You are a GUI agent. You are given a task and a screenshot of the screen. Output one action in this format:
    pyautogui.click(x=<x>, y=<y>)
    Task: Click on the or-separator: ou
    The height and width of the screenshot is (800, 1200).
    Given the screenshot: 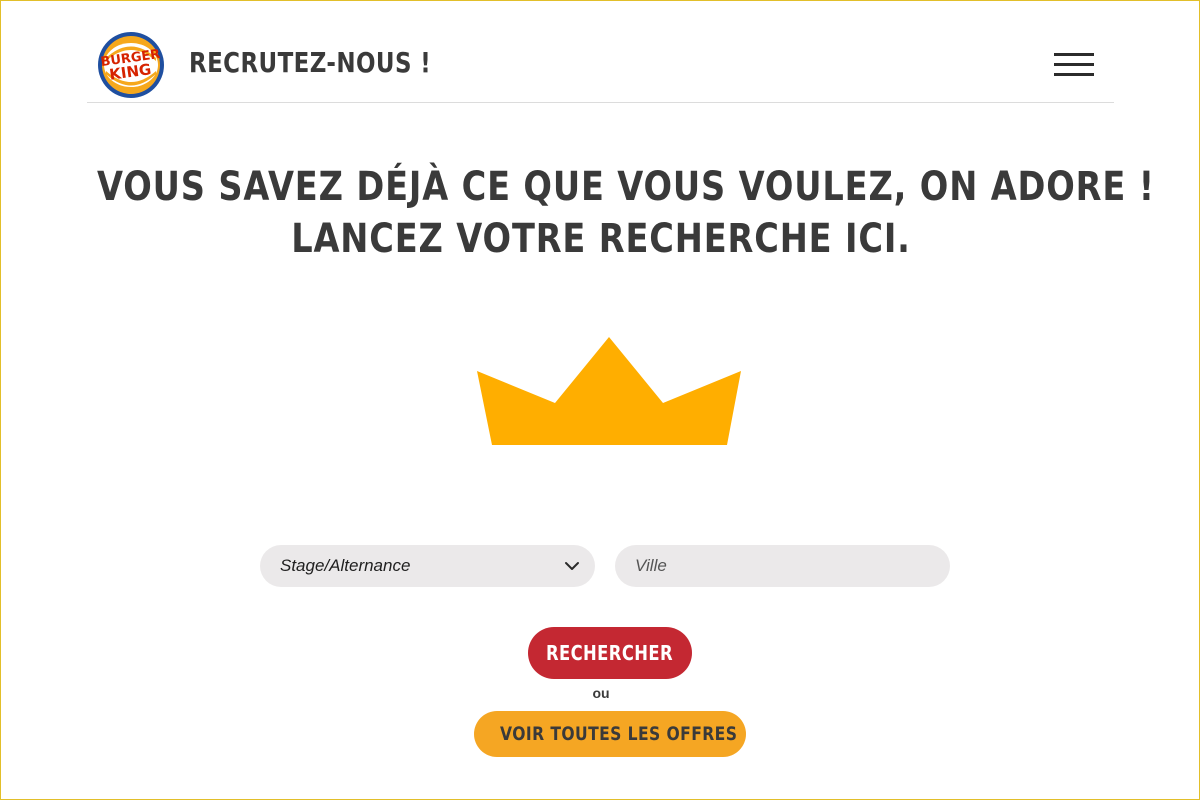 What is the action you would take?
    pyautogui.click(x=601, y=693)
    